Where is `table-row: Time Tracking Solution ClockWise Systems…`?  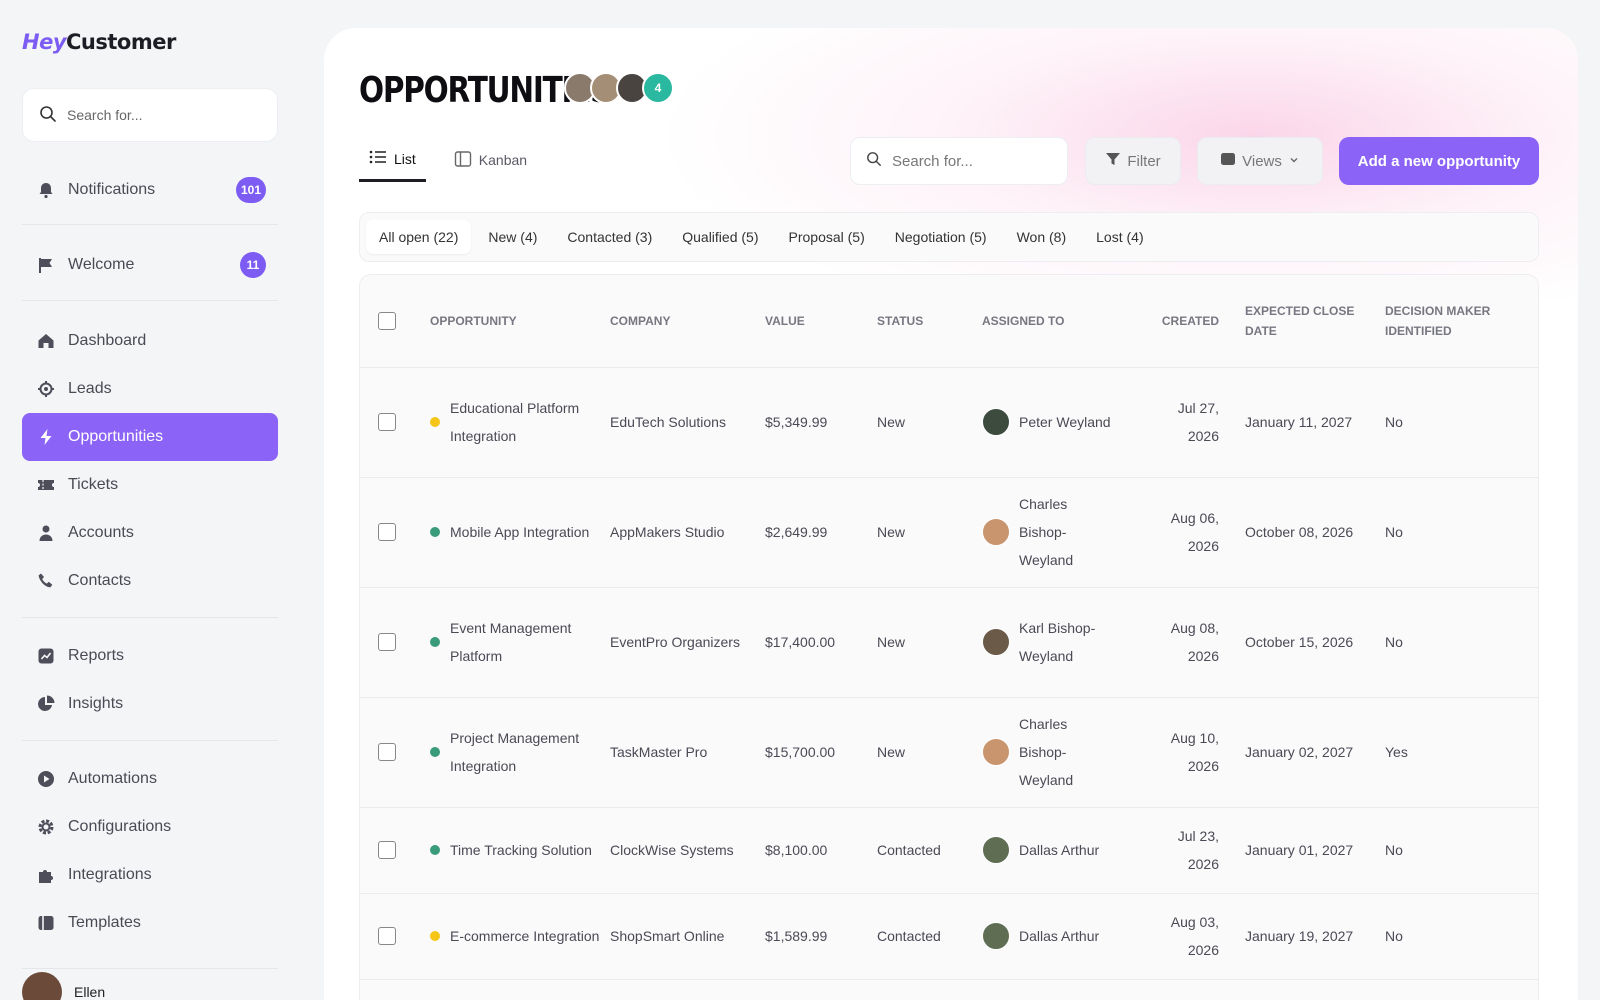
table-row: Time Tracking Solution ClockWise Systems… is located at coordinates (949, 850).